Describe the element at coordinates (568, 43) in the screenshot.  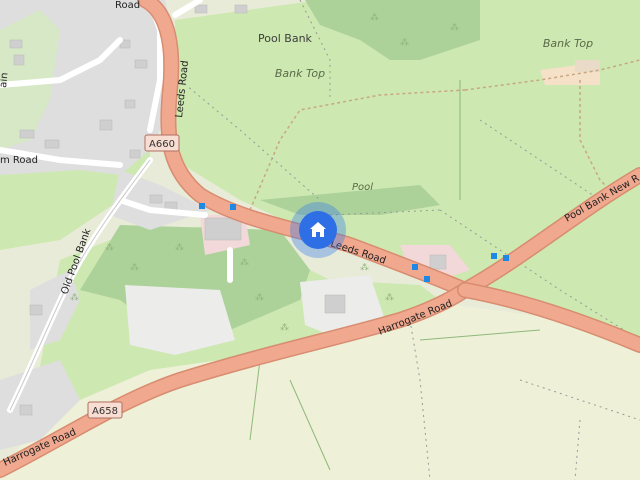
I see `place-bank-top-east: Bank Top` at that location.